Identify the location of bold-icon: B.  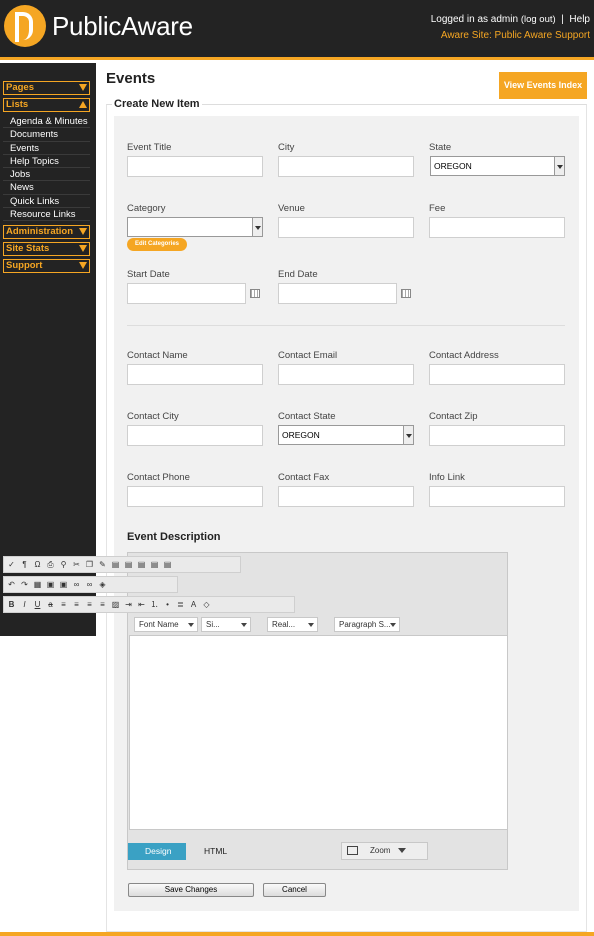
(11, 604).